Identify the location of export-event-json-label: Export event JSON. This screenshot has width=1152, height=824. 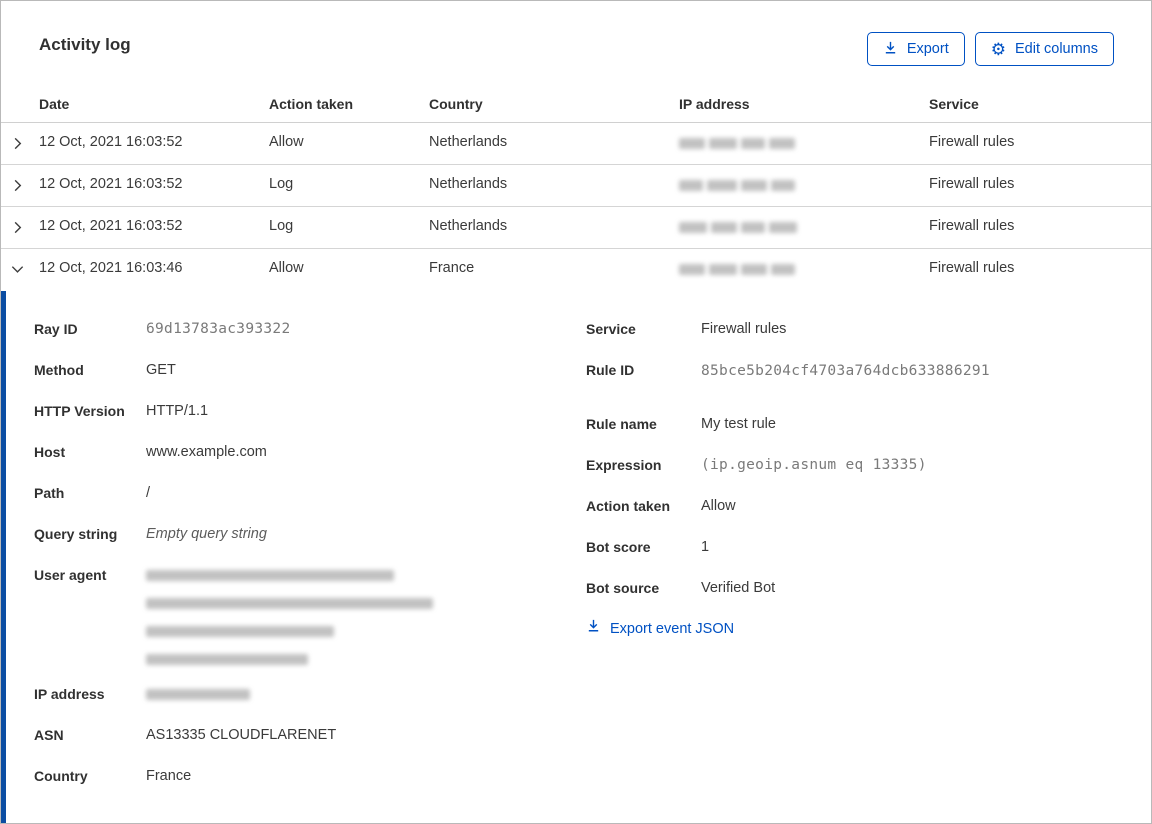
(672, 629).